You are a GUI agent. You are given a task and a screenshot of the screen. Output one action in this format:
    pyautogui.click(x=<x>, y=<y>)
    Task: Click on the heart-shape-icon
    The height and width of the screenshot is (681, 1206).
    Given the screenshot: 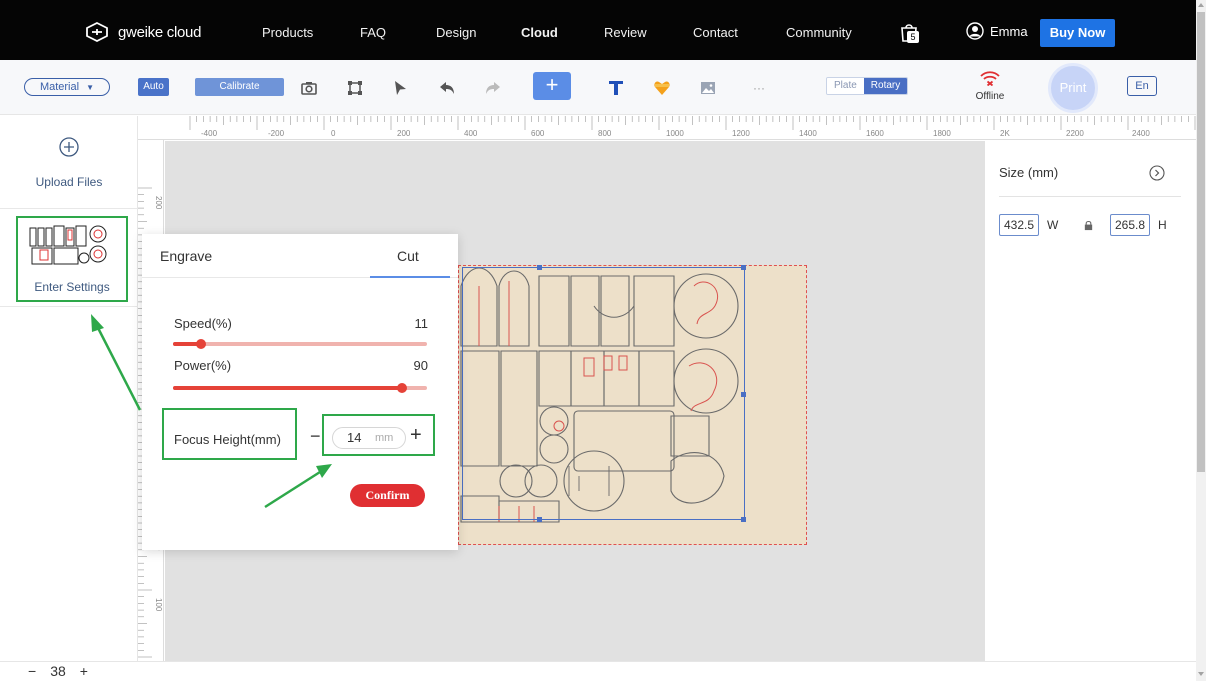 What is the action you would take?
    pyautogui.click(x=662, y=88)
    